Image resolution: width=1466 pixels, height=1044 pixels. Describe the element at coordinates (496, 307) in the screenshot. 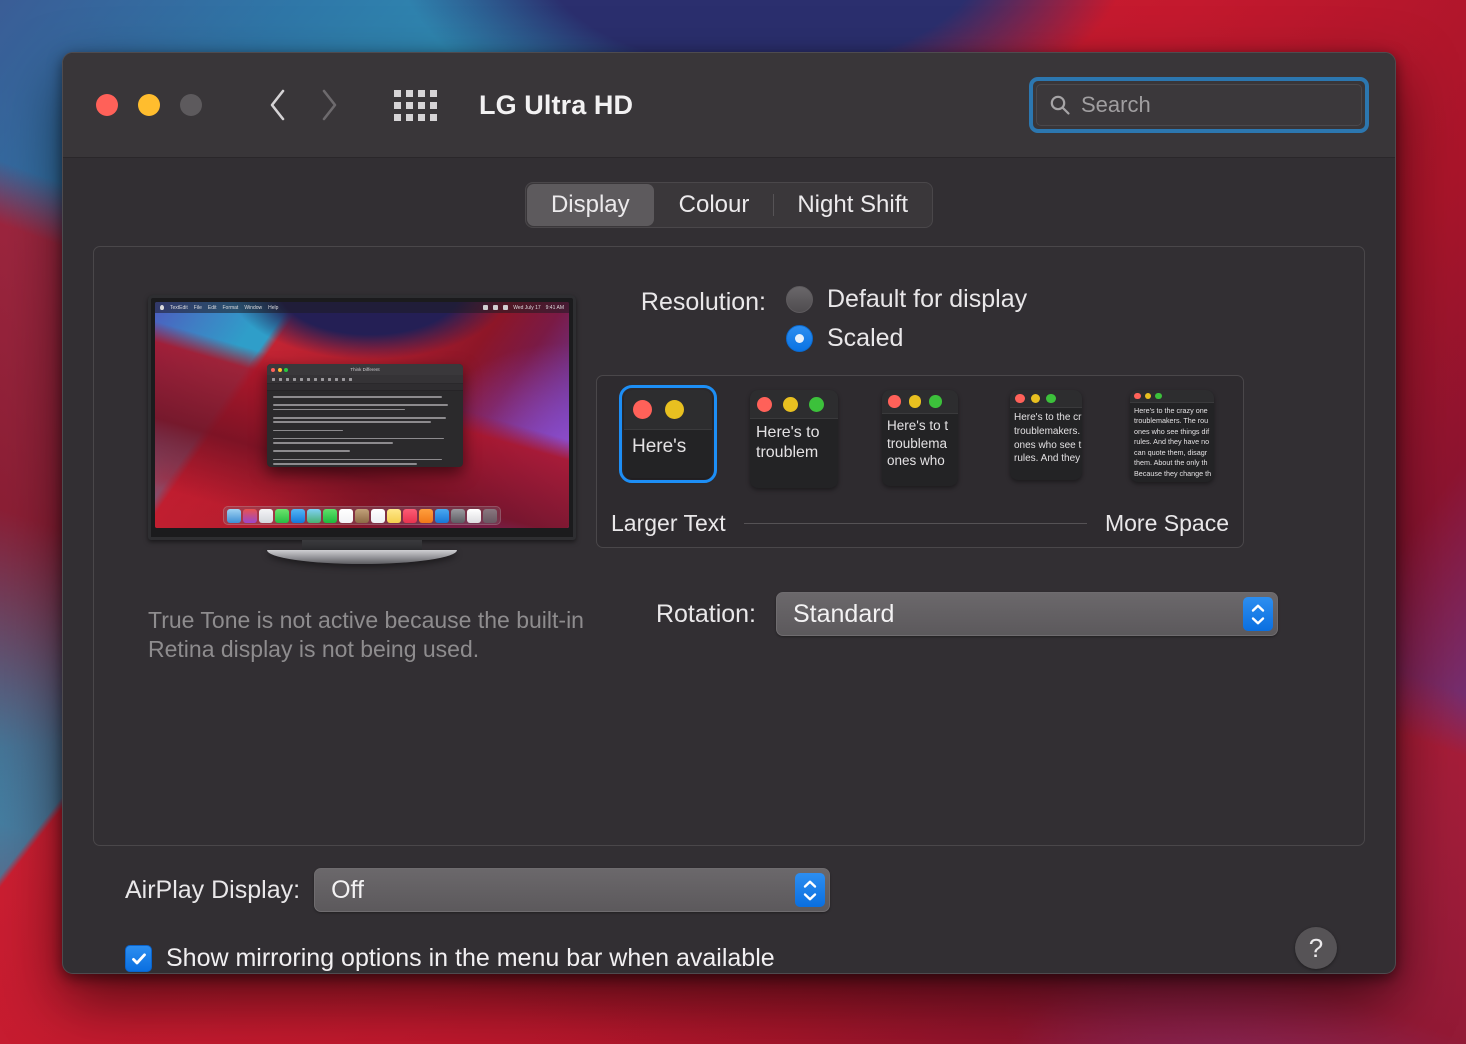

I see `spotlight-icon` at that location.